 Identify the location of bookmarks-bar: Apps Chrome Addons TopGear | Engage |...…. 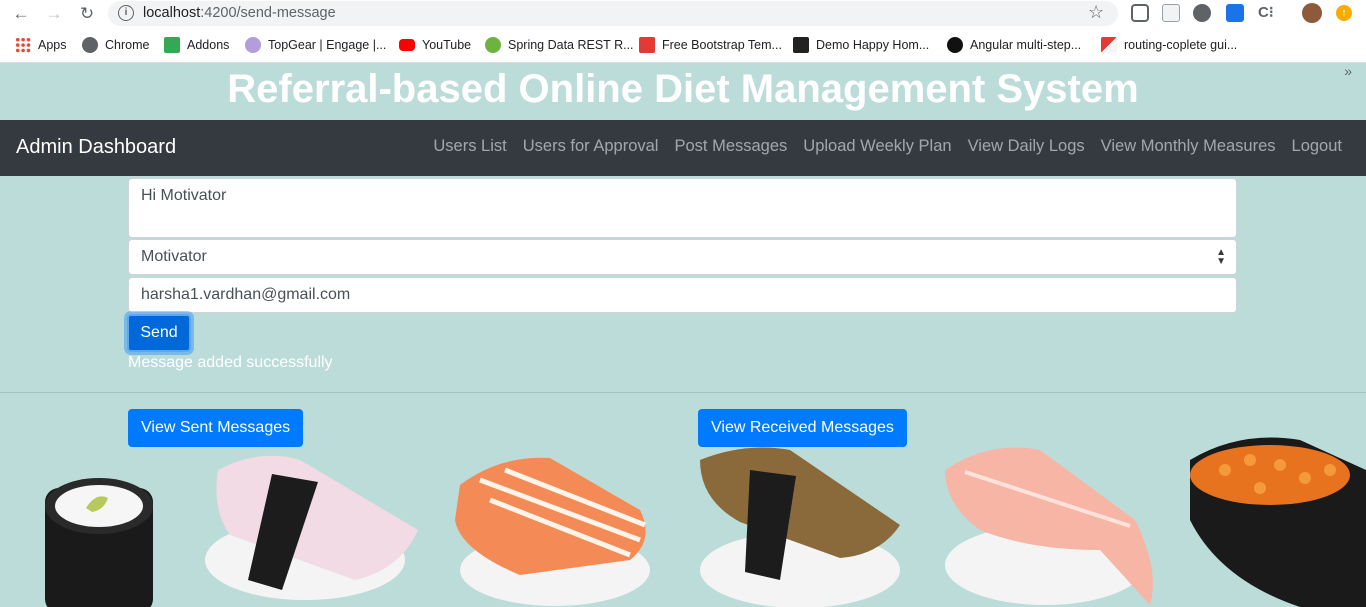
(683, 53).